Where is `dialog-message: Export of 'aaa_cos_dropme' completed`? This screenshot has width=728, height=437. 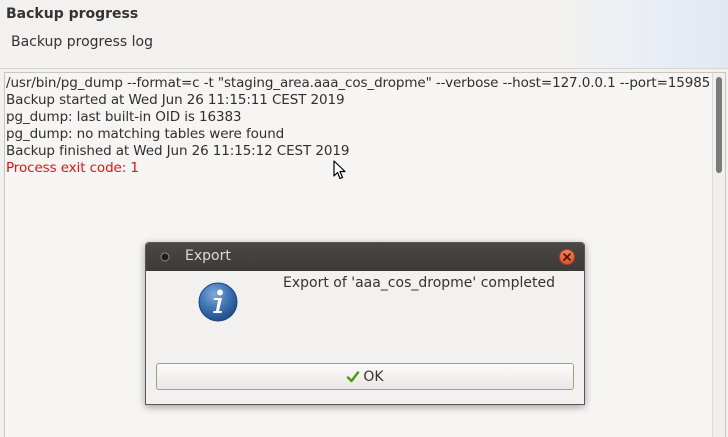 dialog-message: Export of 'aaa_cos_dropme' completed is located at coordinates (419, 283).